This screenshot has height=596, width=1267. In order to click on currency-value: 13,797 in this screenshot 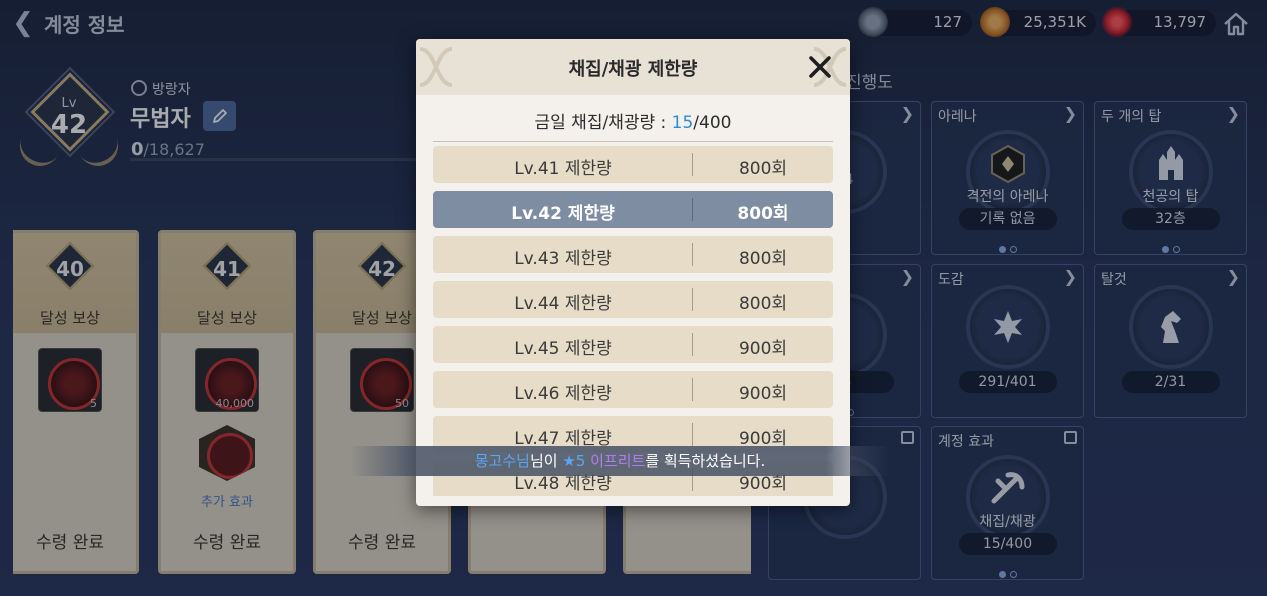, I will do `click(1180, 22)`.